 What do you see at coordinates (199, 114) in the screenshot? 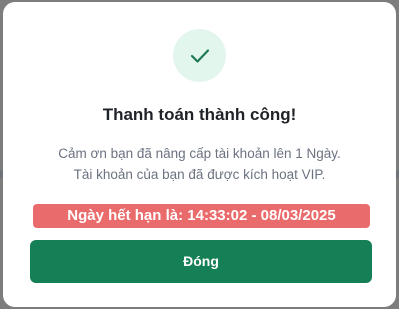
I see `dialog-title: Thanh toán thành công!` at bounding box center [199, 114].